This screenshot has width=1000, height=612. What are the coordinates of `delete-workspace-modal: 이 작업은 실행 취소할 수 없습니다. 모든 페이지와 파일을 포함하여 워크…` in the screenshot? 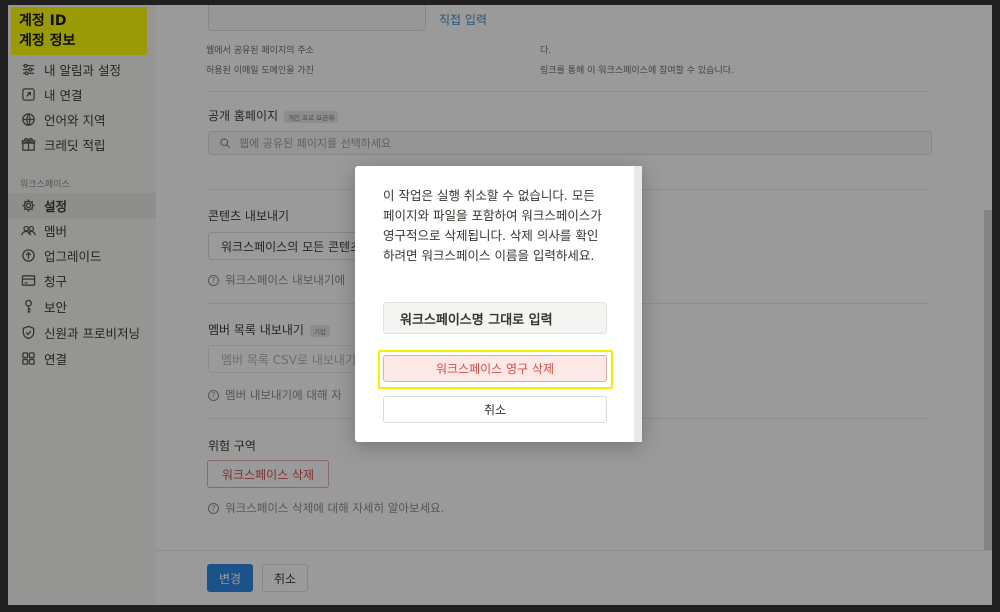 It's located at (498, 304).